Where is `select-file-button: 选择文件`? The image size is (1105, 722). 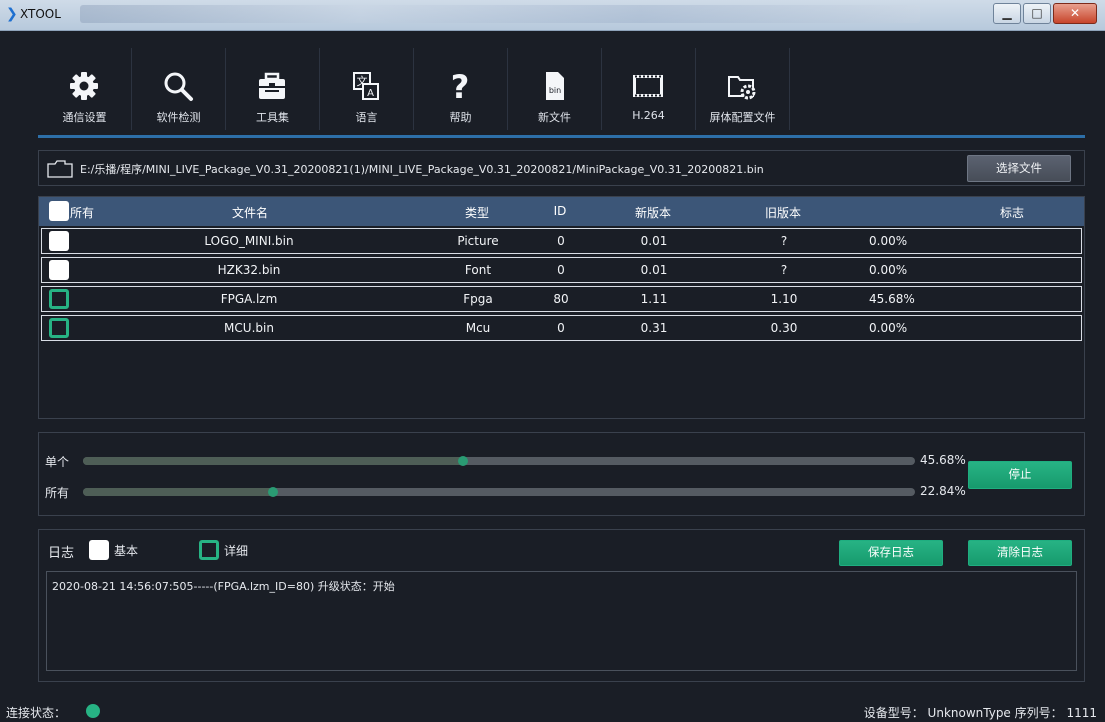 select-file-button: 选择文件 is located at coordinates (1019, 168).